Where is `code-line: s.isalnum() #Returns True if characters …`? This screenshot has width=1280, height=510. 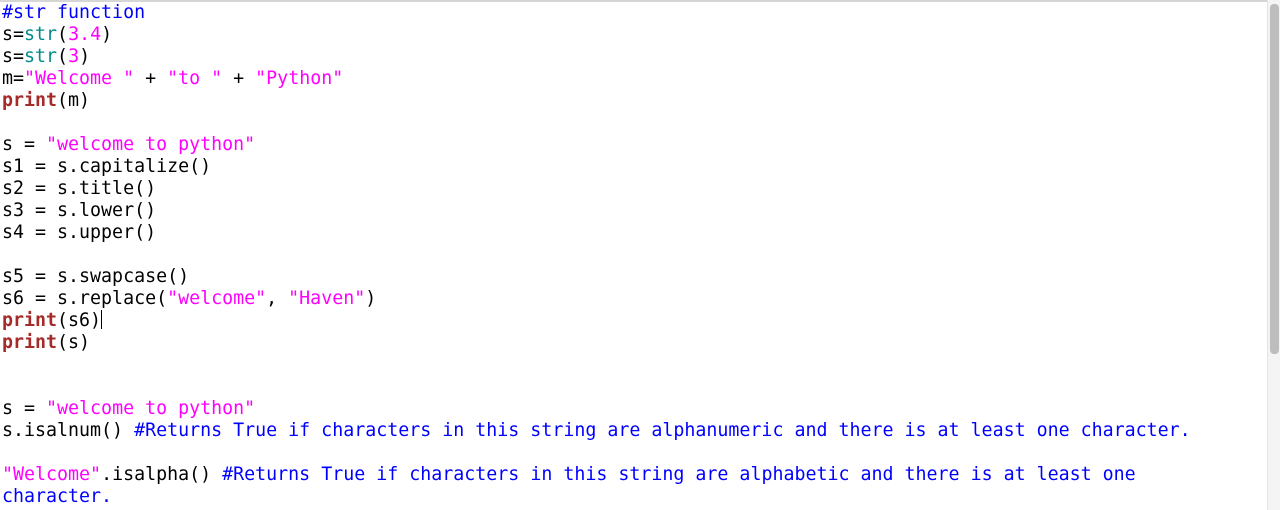
code-line: s.isalnum() #Returns True if characters … is located at coordinates (633, 431).